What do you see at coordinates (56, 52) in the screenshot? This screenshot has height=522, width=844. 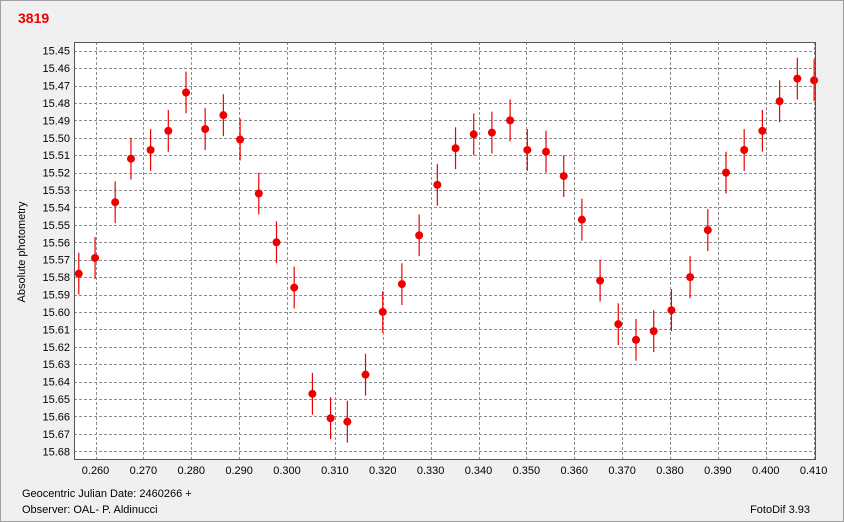 I see `y-tick-label: 15.45` at bounding box center [56, 52].